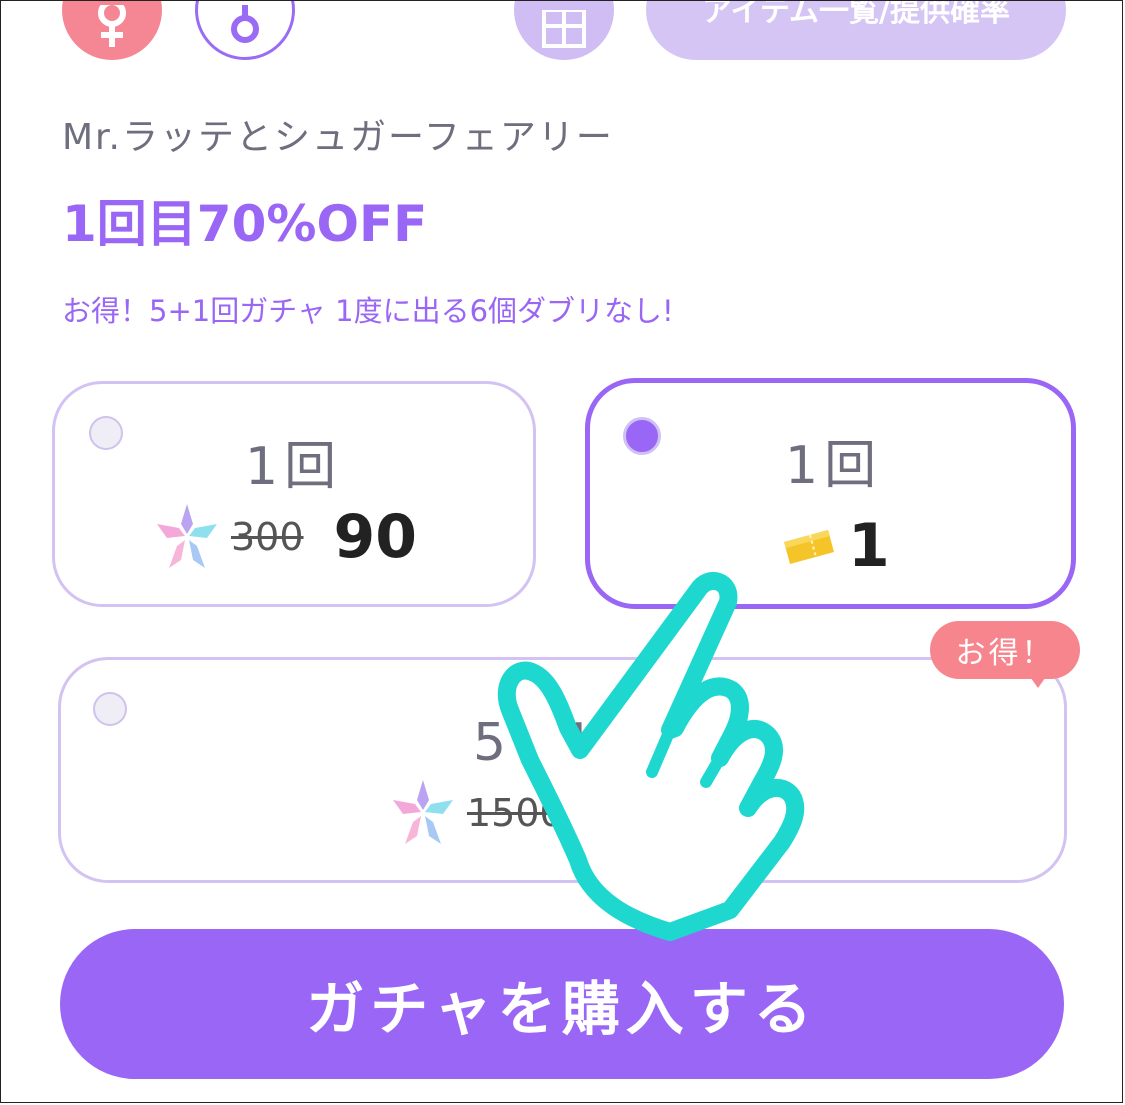  I want to click on discounted-price: 90, so click(375, 537).